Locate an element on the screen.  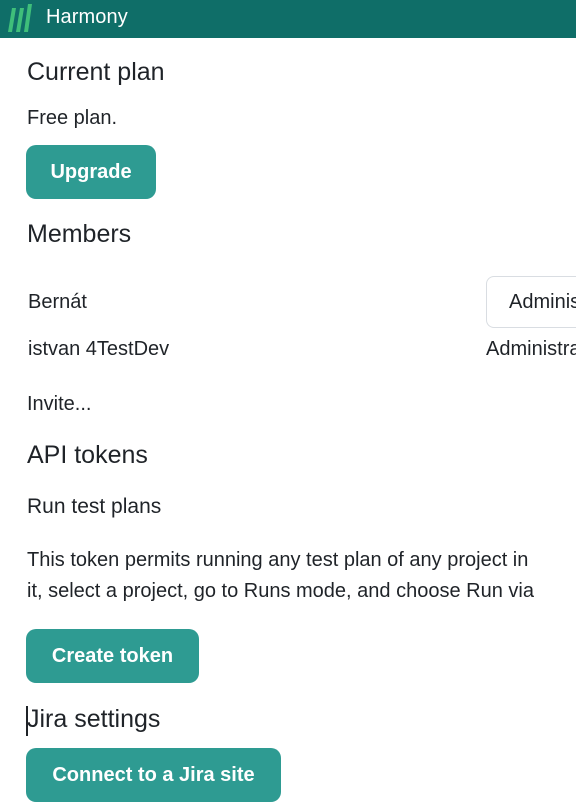
members-heading: Members is located at coordinates (79, 234).